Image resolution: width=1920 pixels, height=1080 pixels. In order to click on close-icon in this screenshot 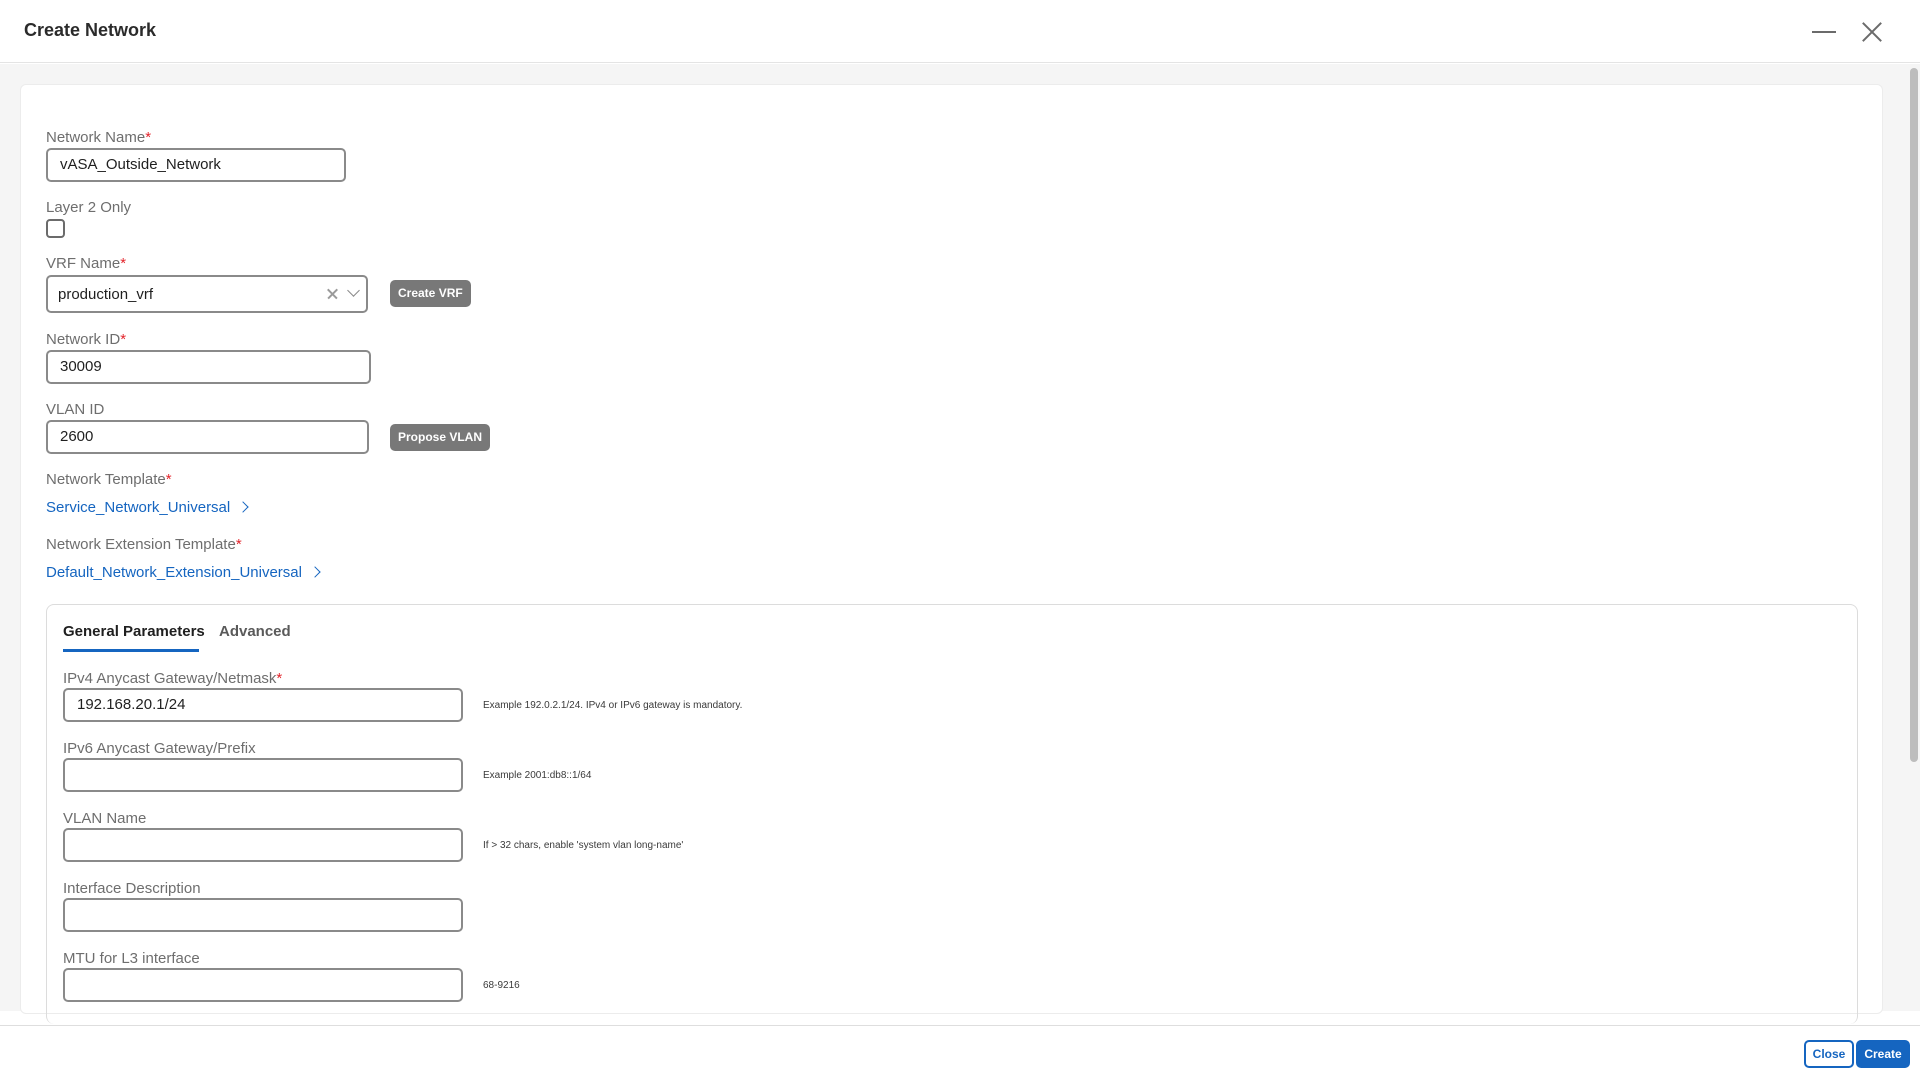, I will do `click(1872, 32)`.